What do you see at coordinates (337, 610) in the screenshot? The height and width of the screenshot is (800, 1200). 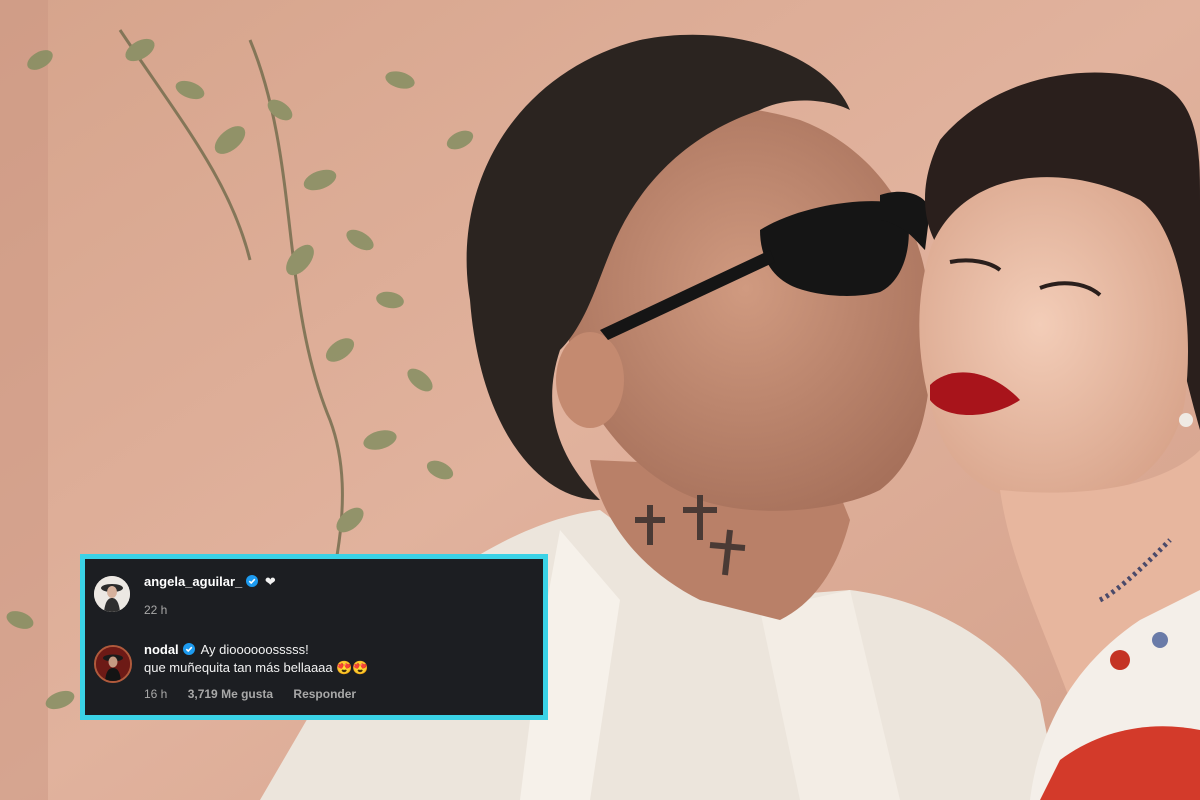 I see `comment-meta: 22 h` at bounding box center [337, 610].